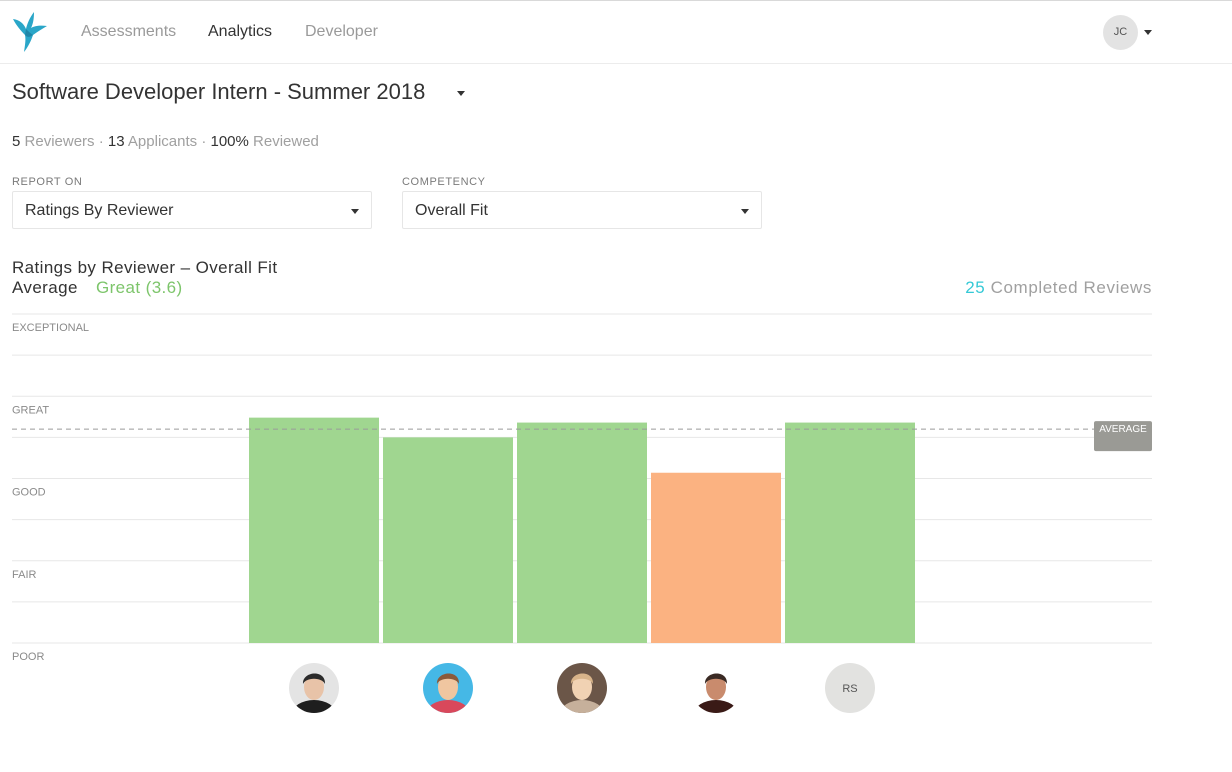  Describe the element at coordinates (219, 91) in the screenshot. I see `page-title: Software Developer Intern - Summer 2018` at that location.